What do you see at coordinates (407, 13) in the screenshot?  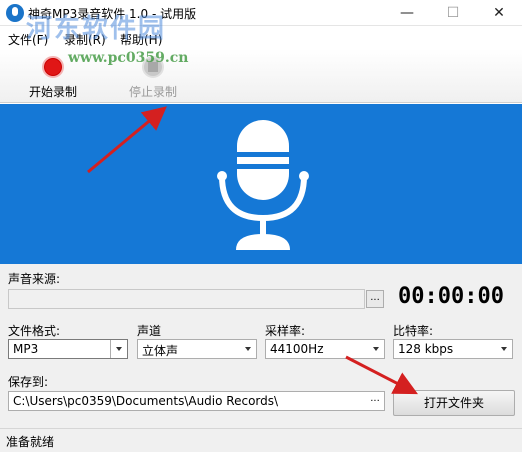 I see `minimize-button: —` at bounding box center [407, 13].